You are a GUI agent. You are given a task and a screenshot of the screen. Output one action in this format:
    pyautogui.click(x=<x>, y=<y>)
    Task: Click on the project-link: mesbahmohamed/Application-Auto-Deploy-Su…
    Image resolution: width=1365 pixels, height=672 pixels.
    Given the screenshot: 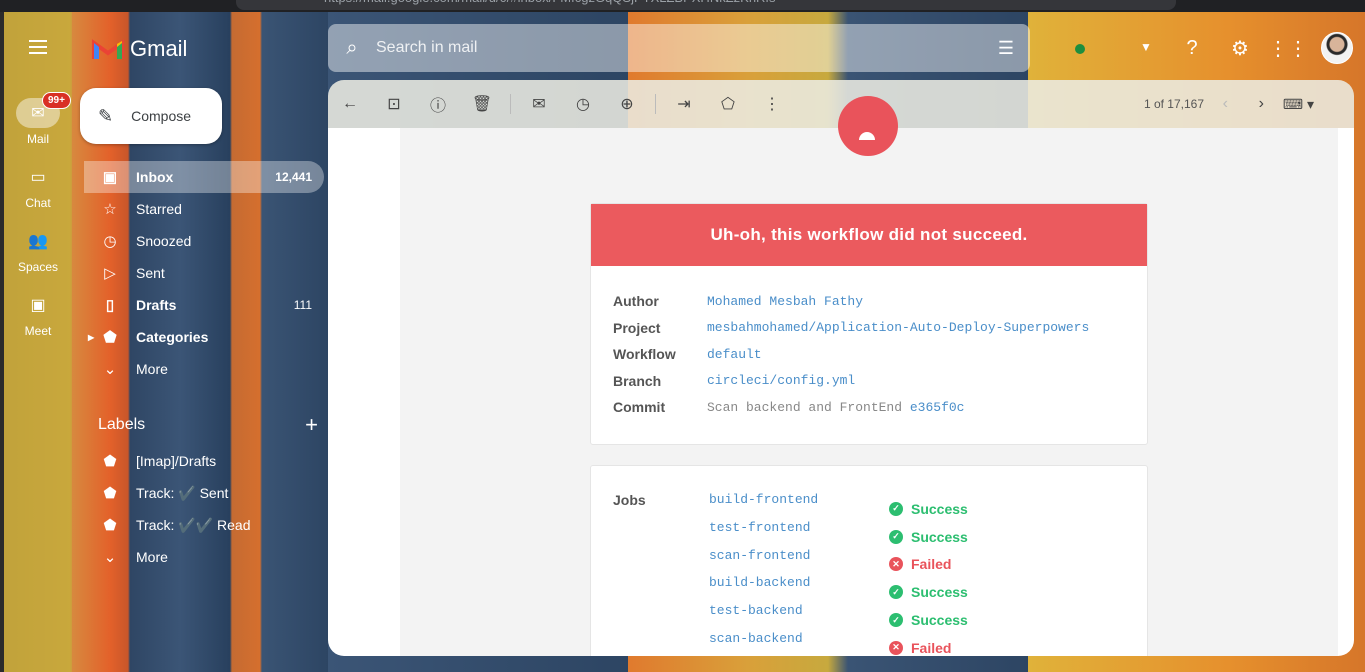 What is the action you would take?
    pyautogui.click(x=898, y=327)
    